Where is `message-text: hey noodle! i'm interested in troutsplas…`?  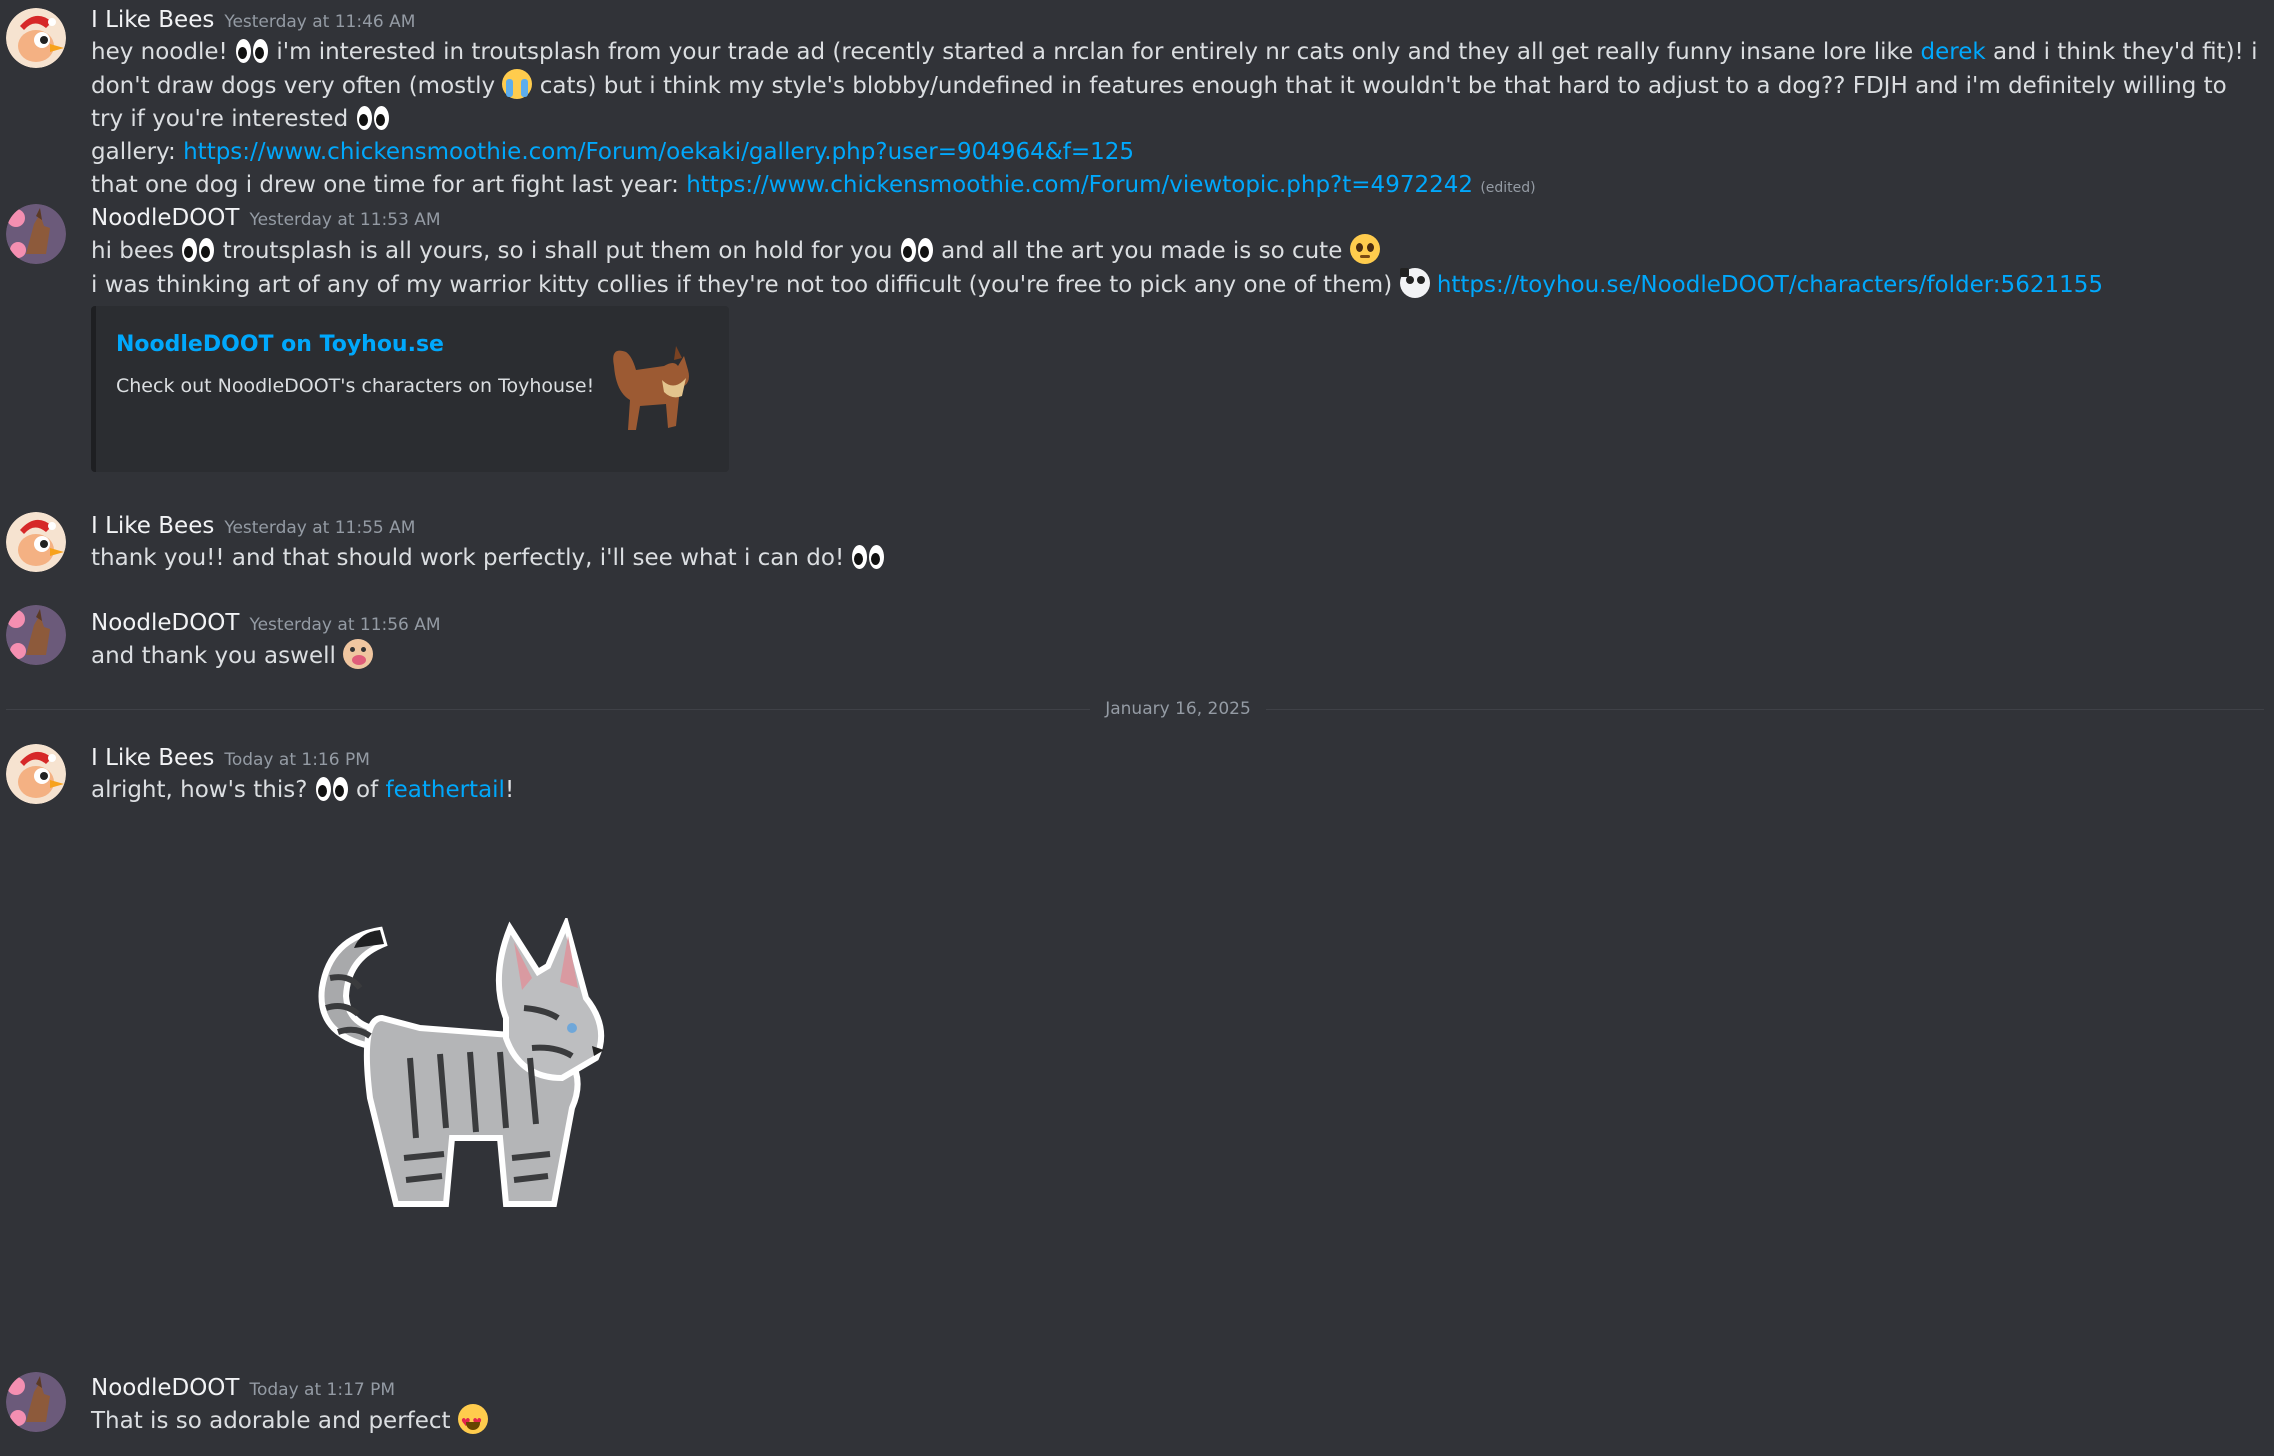
message-text: hey noodle! i'm interested in troutsplas… is located at coordinates (1175, 86).